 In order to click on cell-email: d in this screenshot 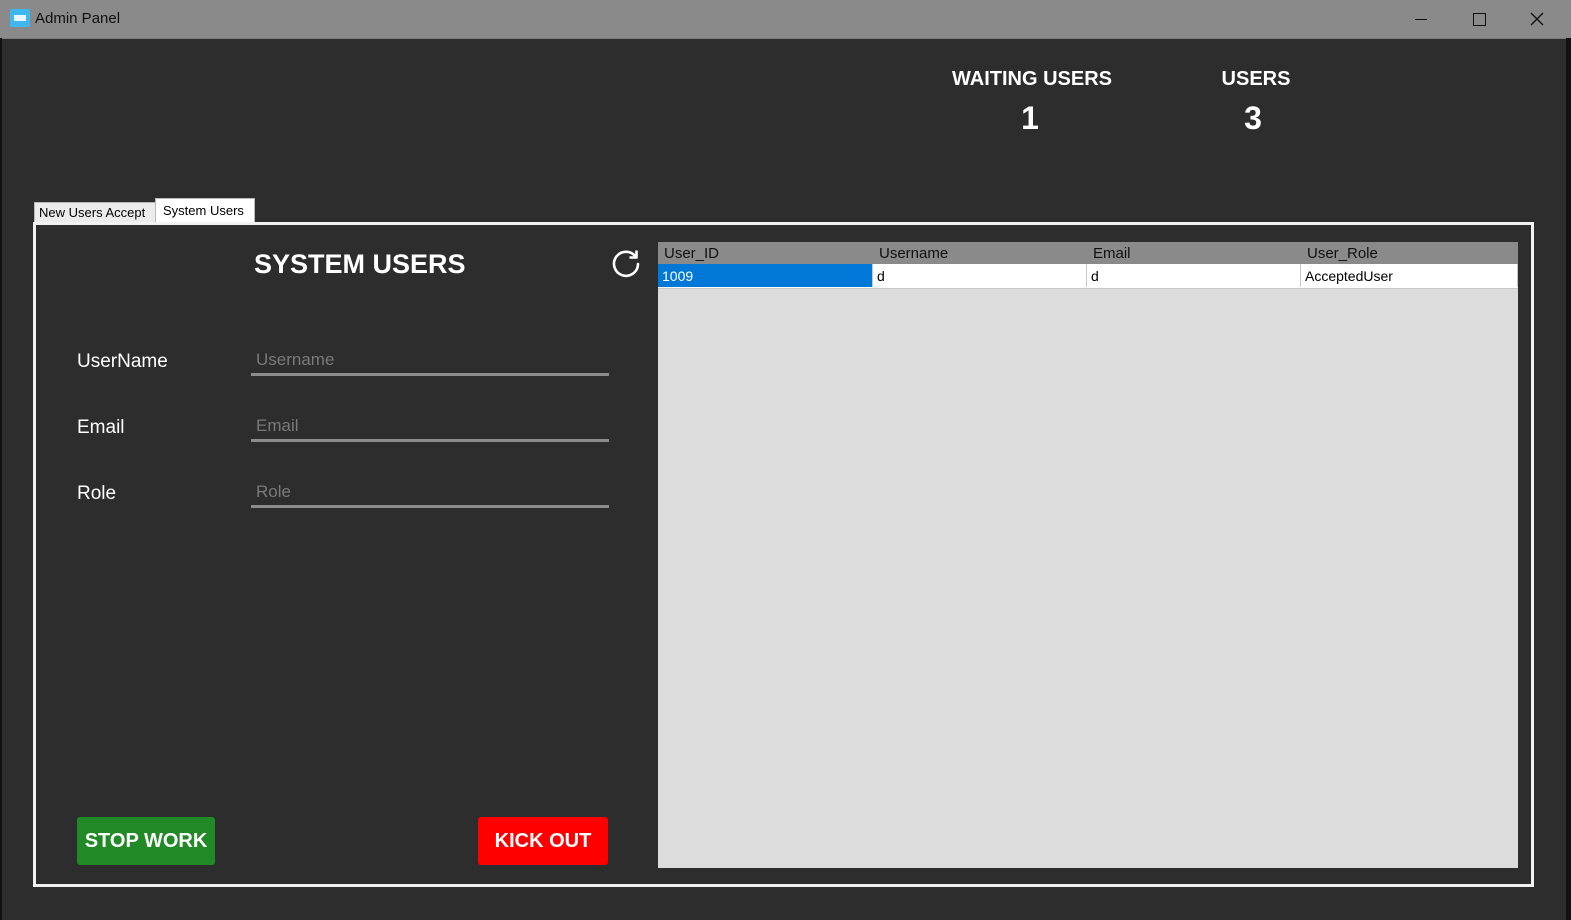, I will do `click(1194, 275)`.